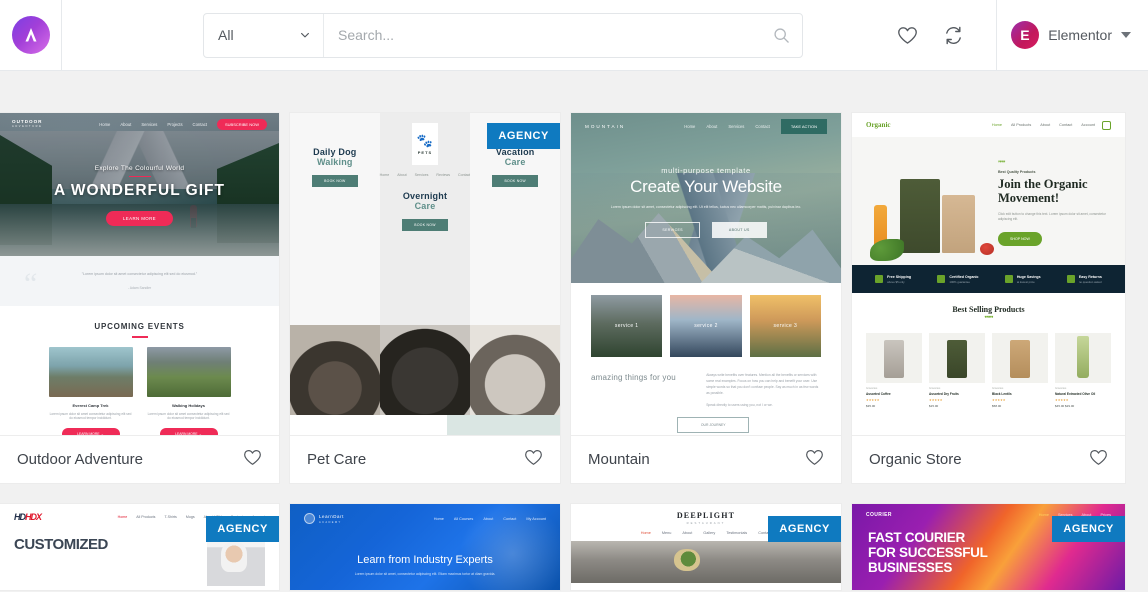 This screenshot has height=592, width=1148. Describe the element at coordinates (188, 405) in the screenshot. I see `event-name: Walking Holidays` at that location.